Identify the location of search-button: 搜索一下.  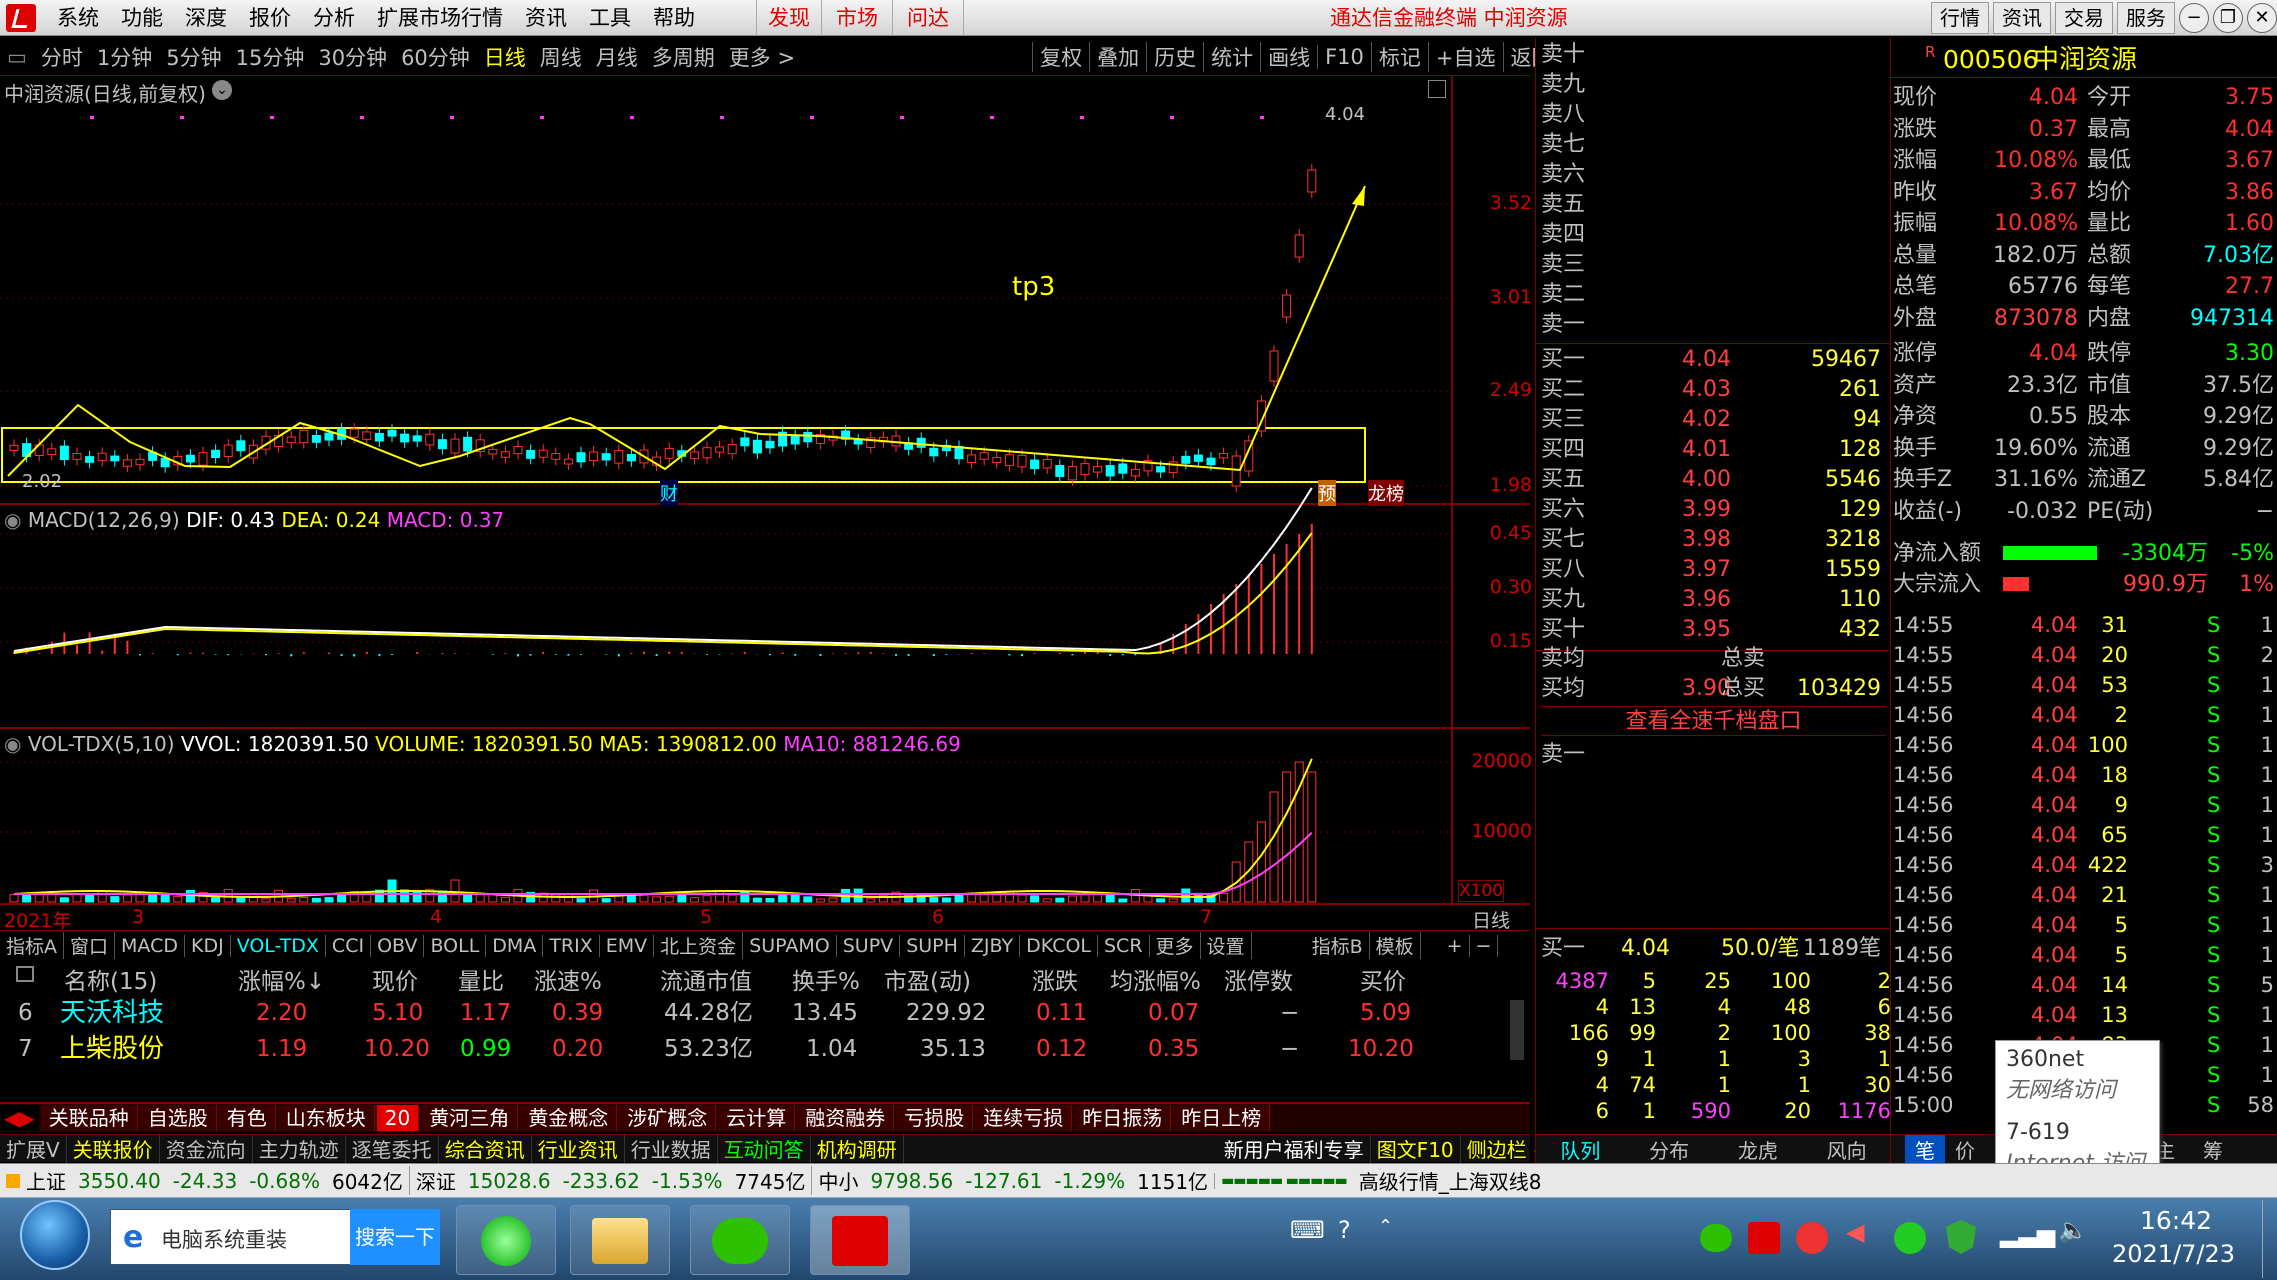
(395, 1237).